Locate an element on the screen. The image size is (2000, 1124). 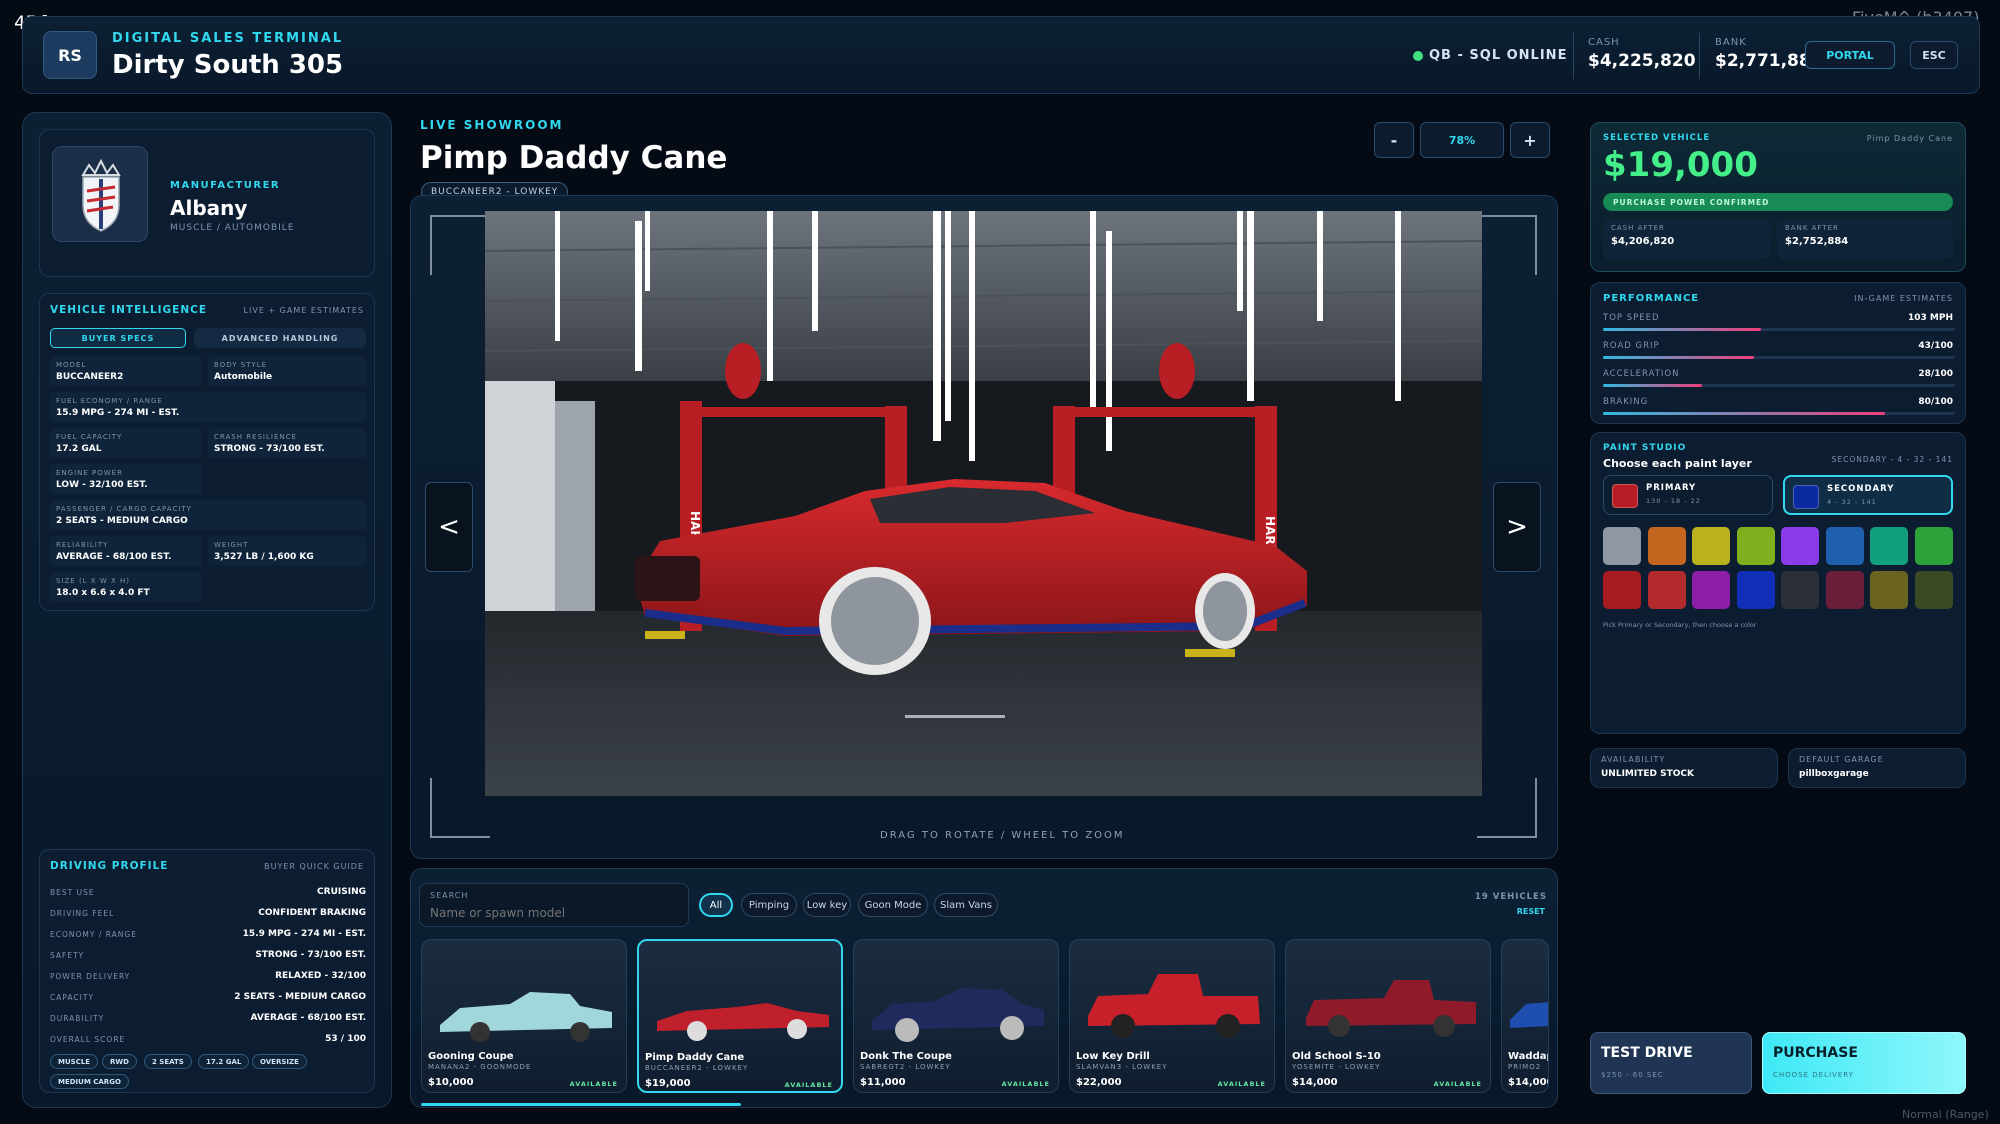
spec-crash-resilience: CRASH RESILIENCE STRONG - 73/100 EST. is located at coordinates (287, 443).